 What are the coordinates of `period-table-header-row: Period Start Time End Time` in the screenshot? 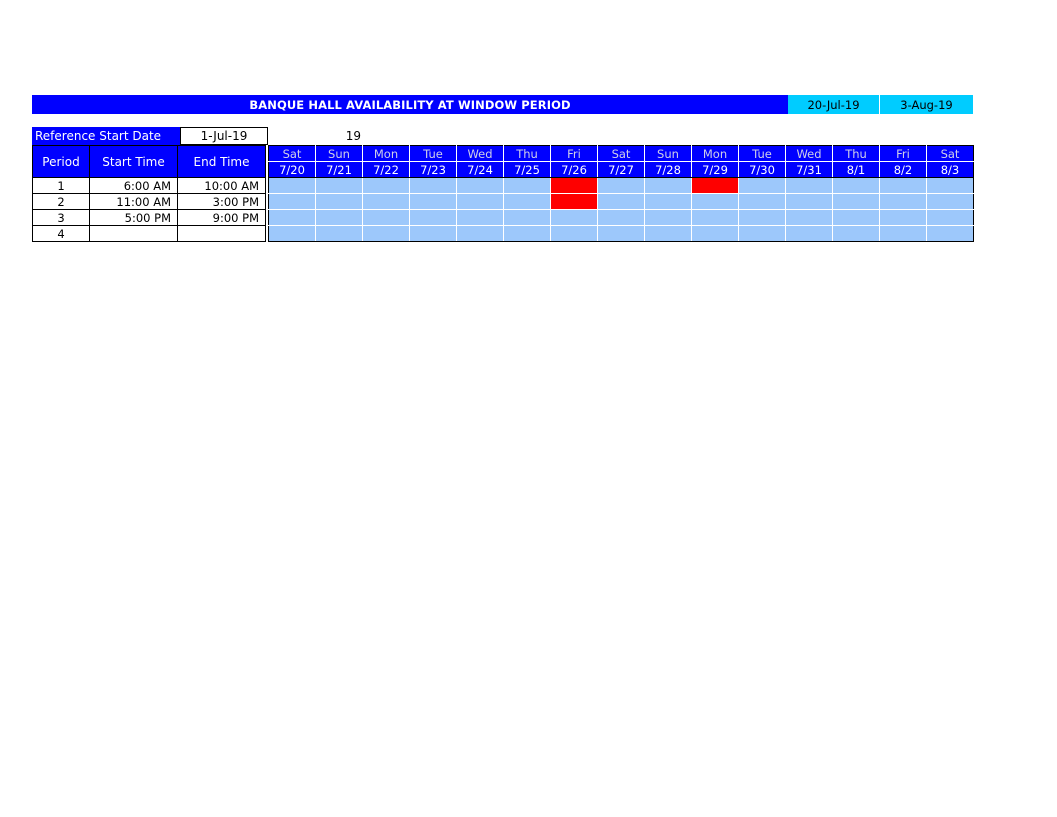 It's located at (149, 161).